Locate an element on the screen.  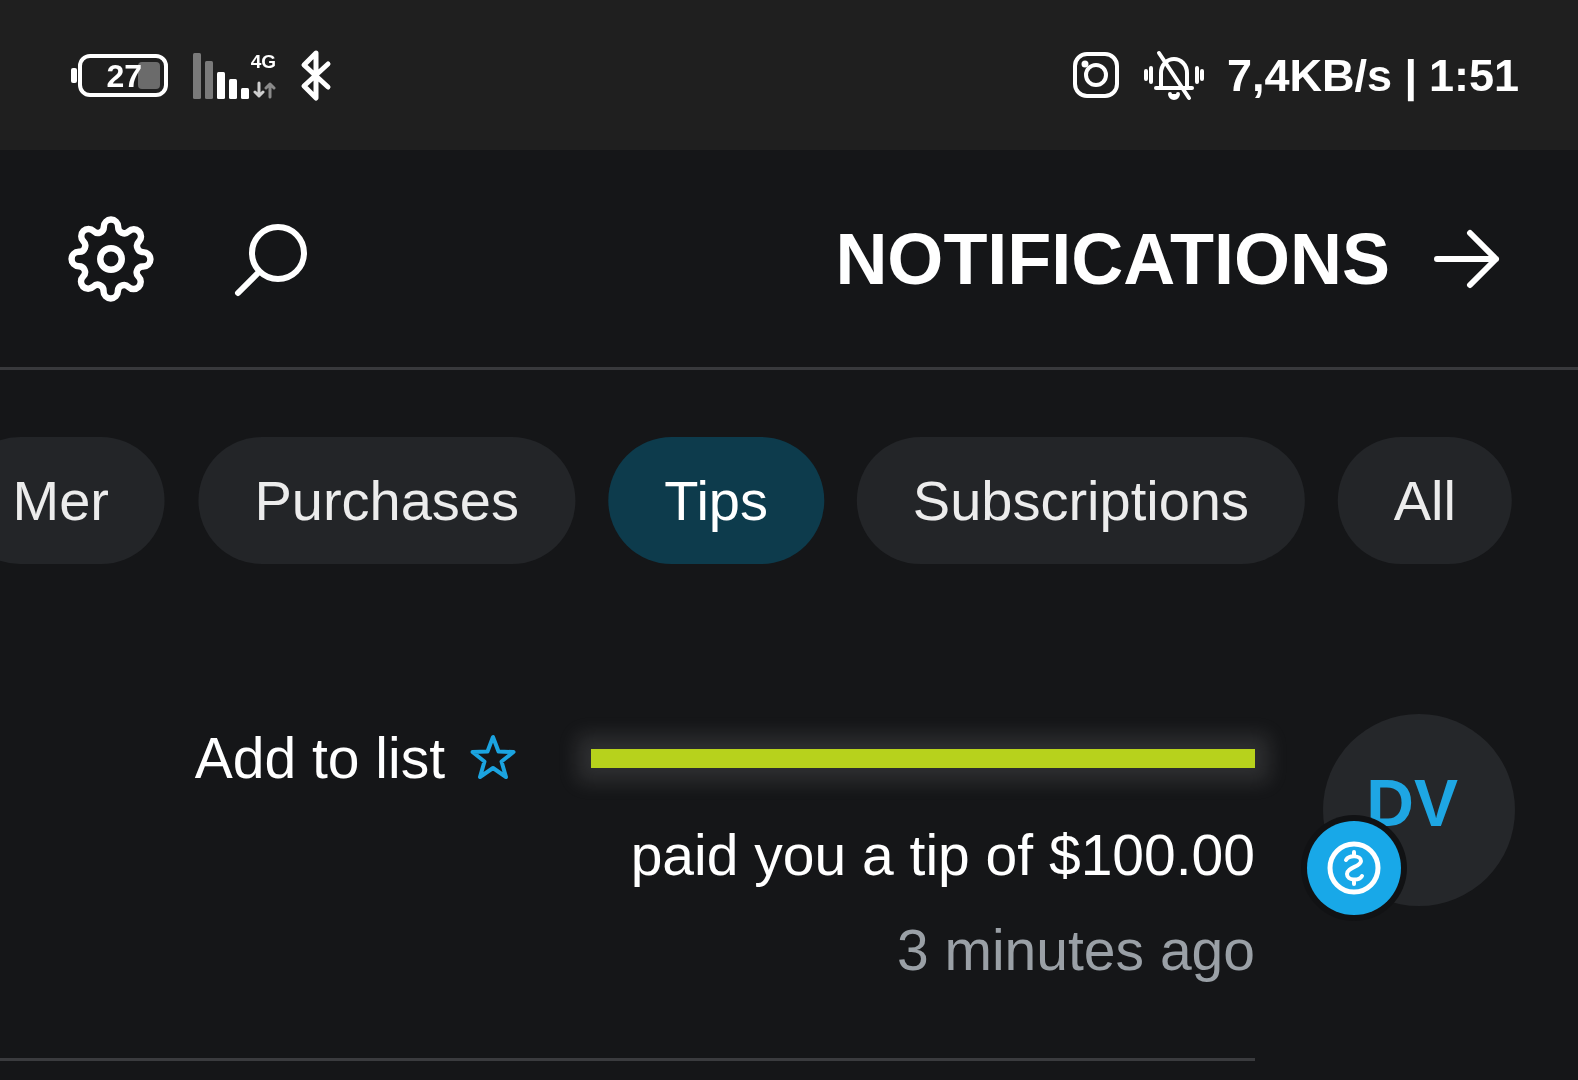
settings-button is located at coordinates (111, 258).